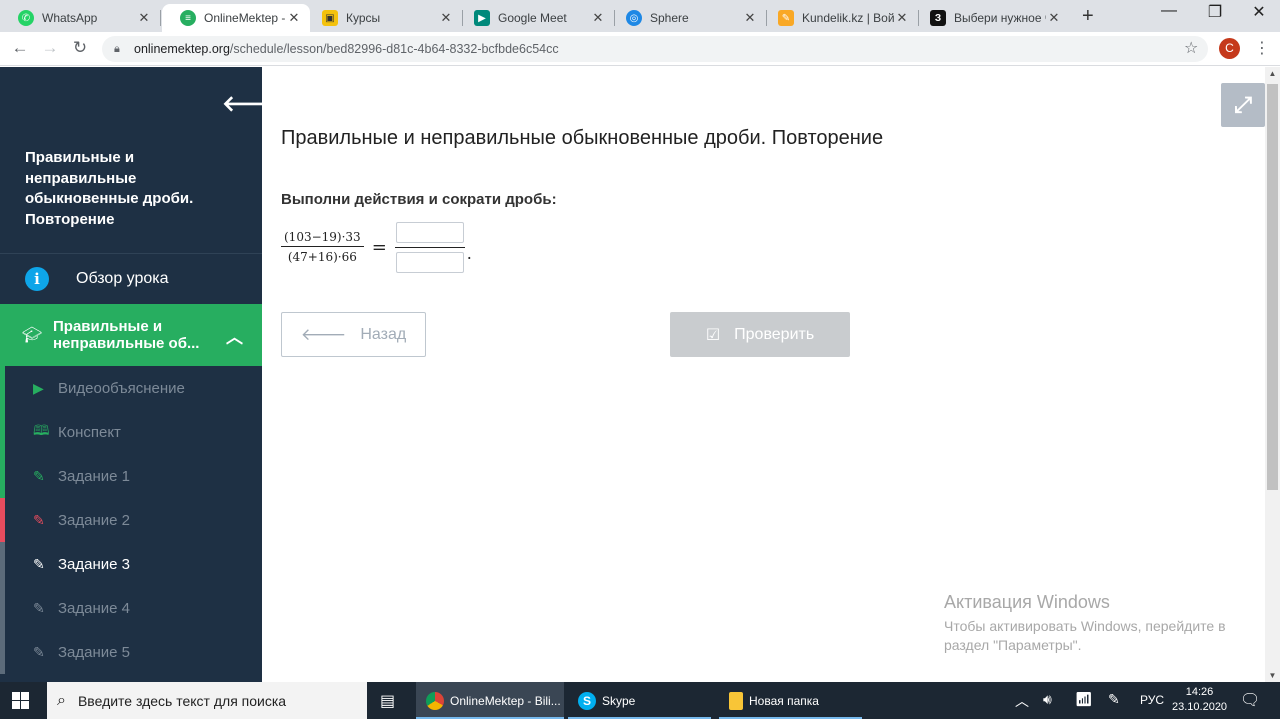  I want to click on fraction-equation: (103−19)·33 (47+16)·66 = ., so click(376, 247).